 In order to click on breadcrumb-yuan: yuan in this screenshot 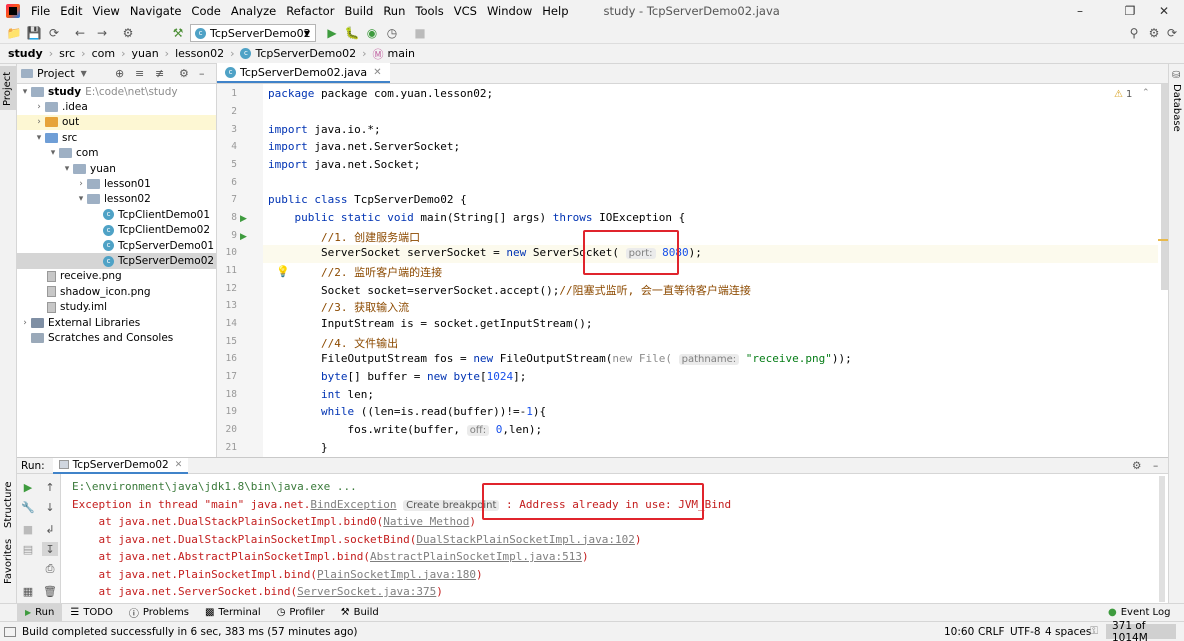, I will do `click(144, 53)`.